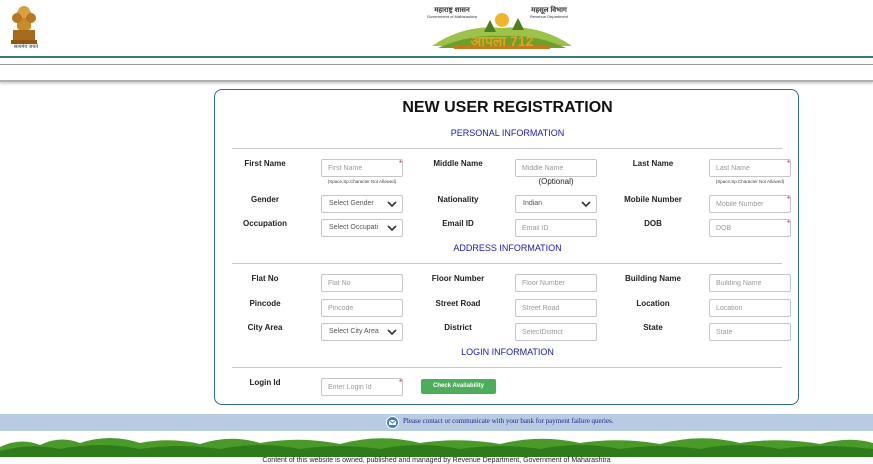 This screenshot has width=873, height=464. Describe the element at coordinates (556, 332) in the screenshot. I see `district-input` at that location.